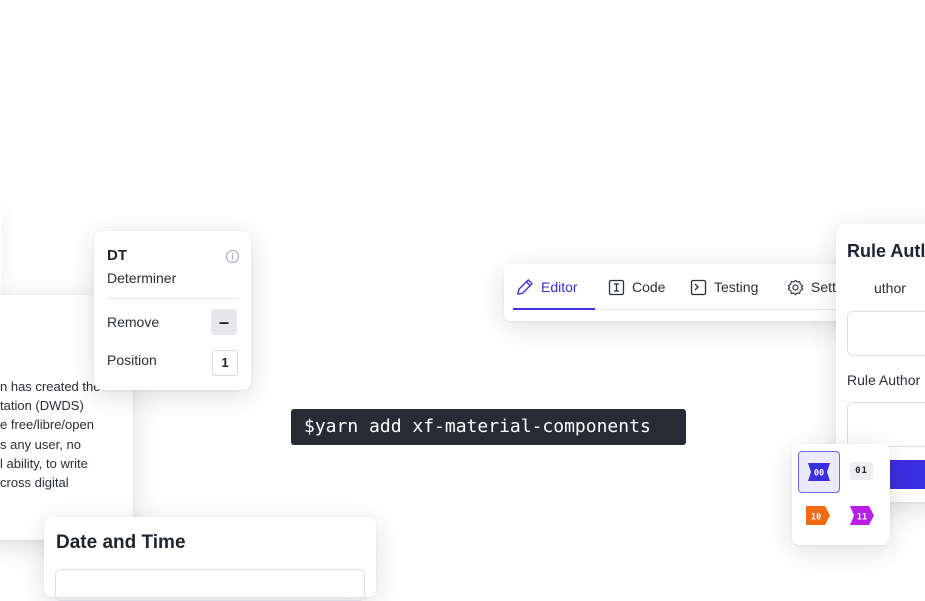  What do you see at coordinates (225, 363) in the screenshot?
I see `position-input: 1` at bounding box center [225, 363].